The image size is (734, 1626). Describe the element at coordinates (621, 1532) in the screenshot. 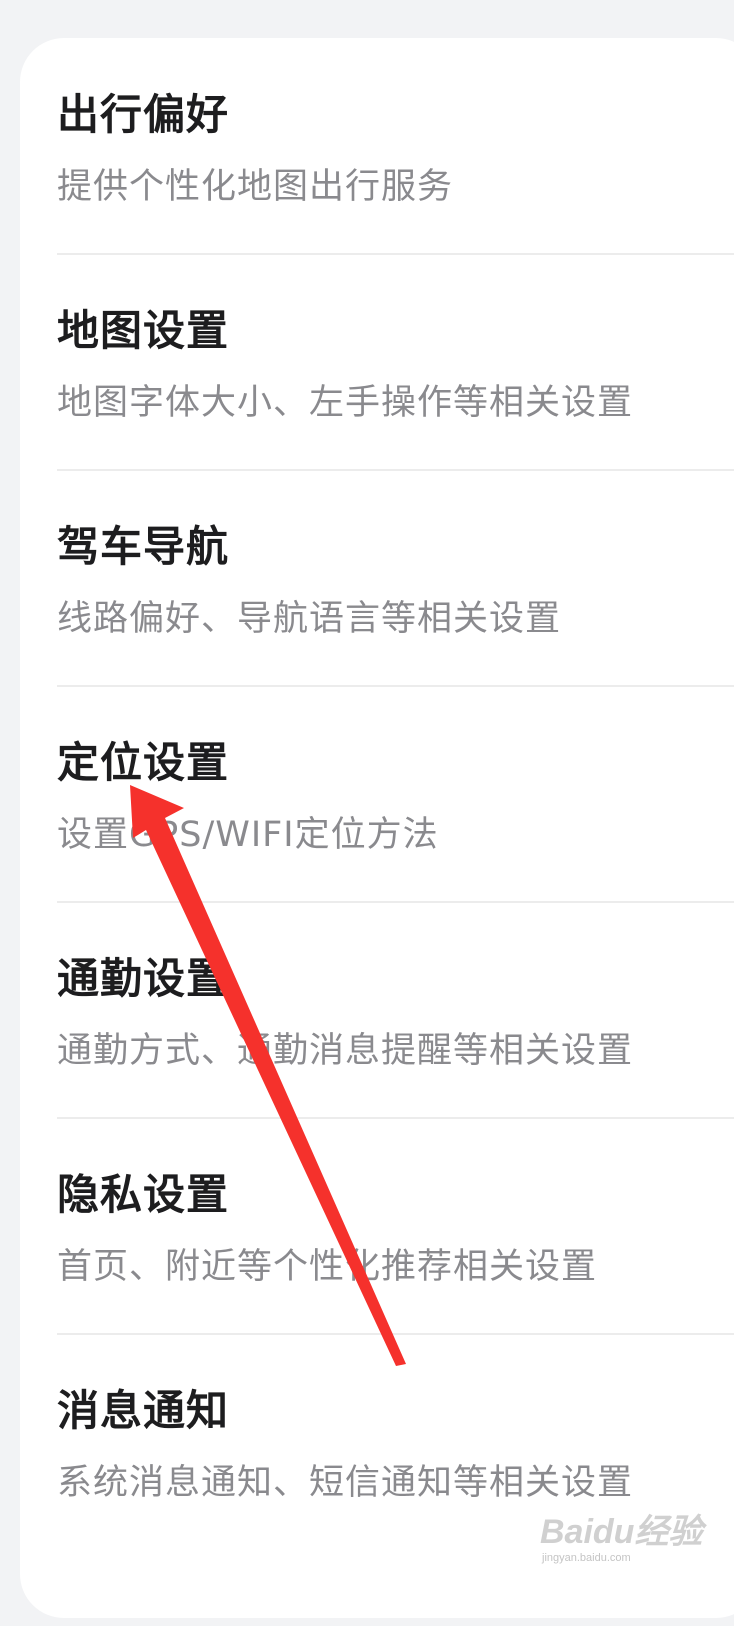

I see `watermark-logo: Baidu经验` at that location.